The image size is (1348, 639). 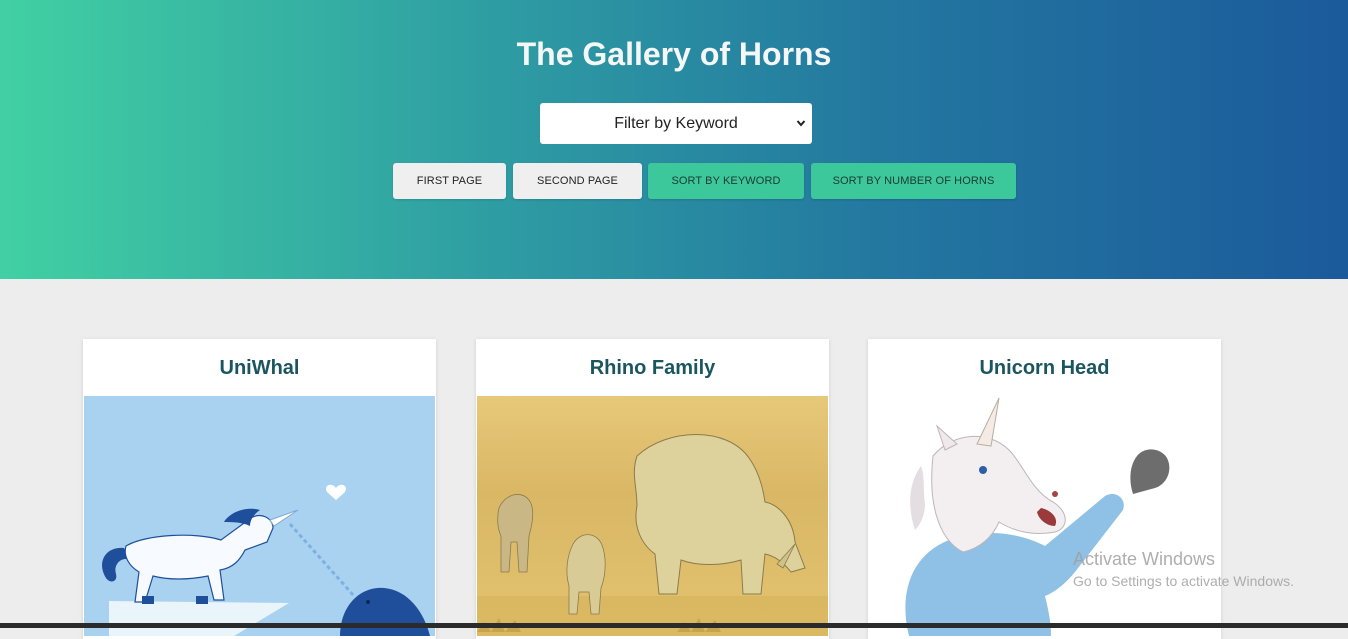 I want to click on filter-select-value: Filter by Keyword, so click(x=676, y=123).